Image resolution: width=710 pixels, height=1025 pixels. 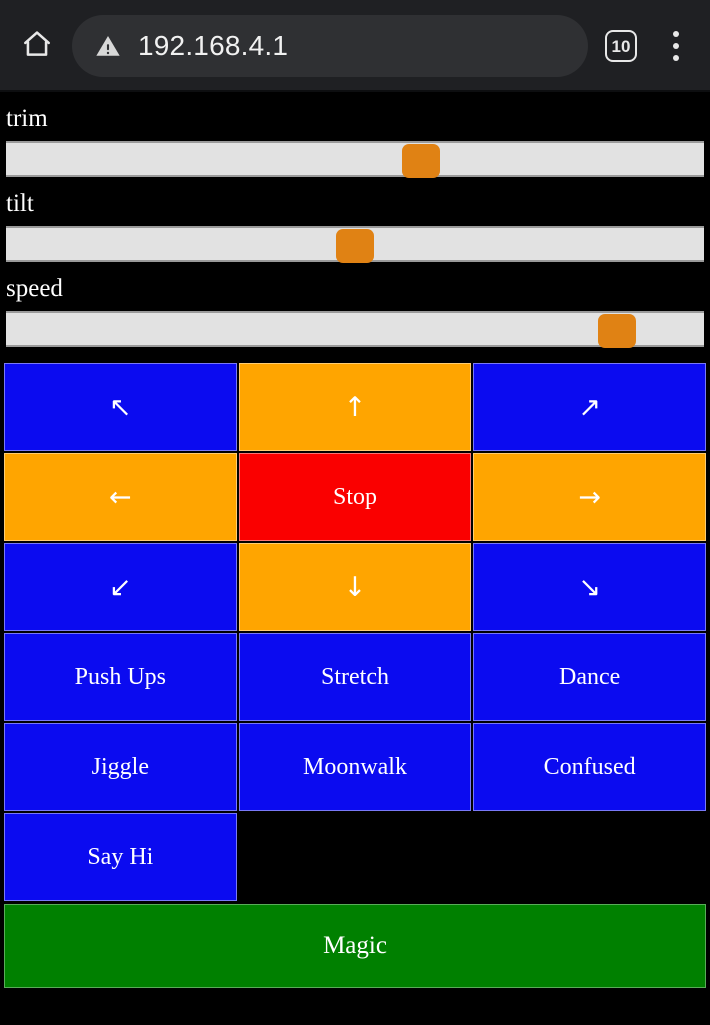 What do you see at coordinates (355, 355) in the screenshot?
I see `slider-grid-spacer` at bounding box center [355, 355].